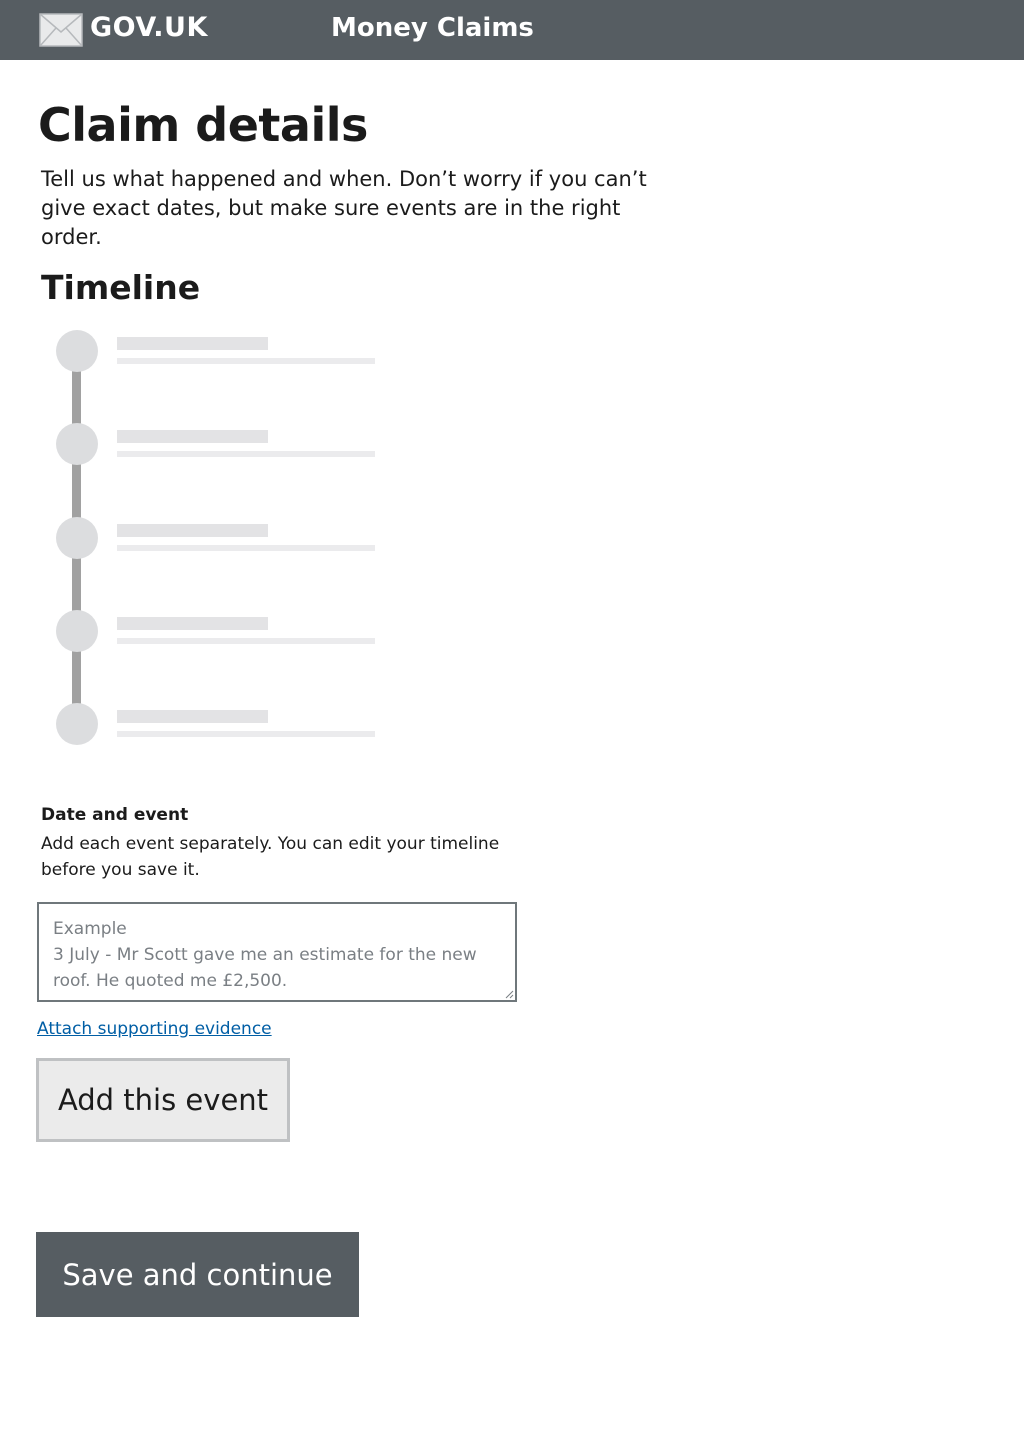 The height and width of the screenshot is (1443, 1024). What do you see at coordinates (432, 28) in the screenshot?
I see `service-name: Money Claims` at bounding box center [432, 28].